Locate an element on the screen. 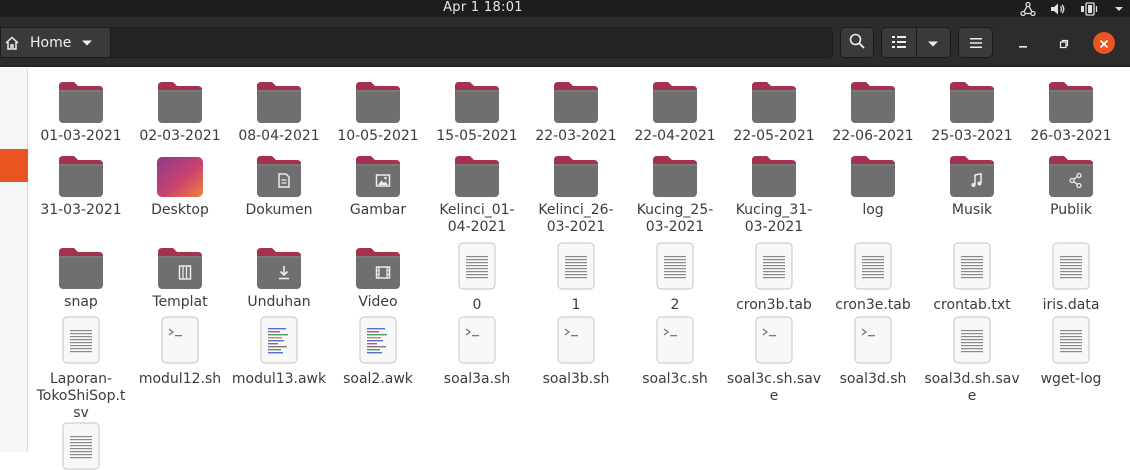 The image size is (1130, 470). folder-item: Templat is located at coordinates (180, 275).